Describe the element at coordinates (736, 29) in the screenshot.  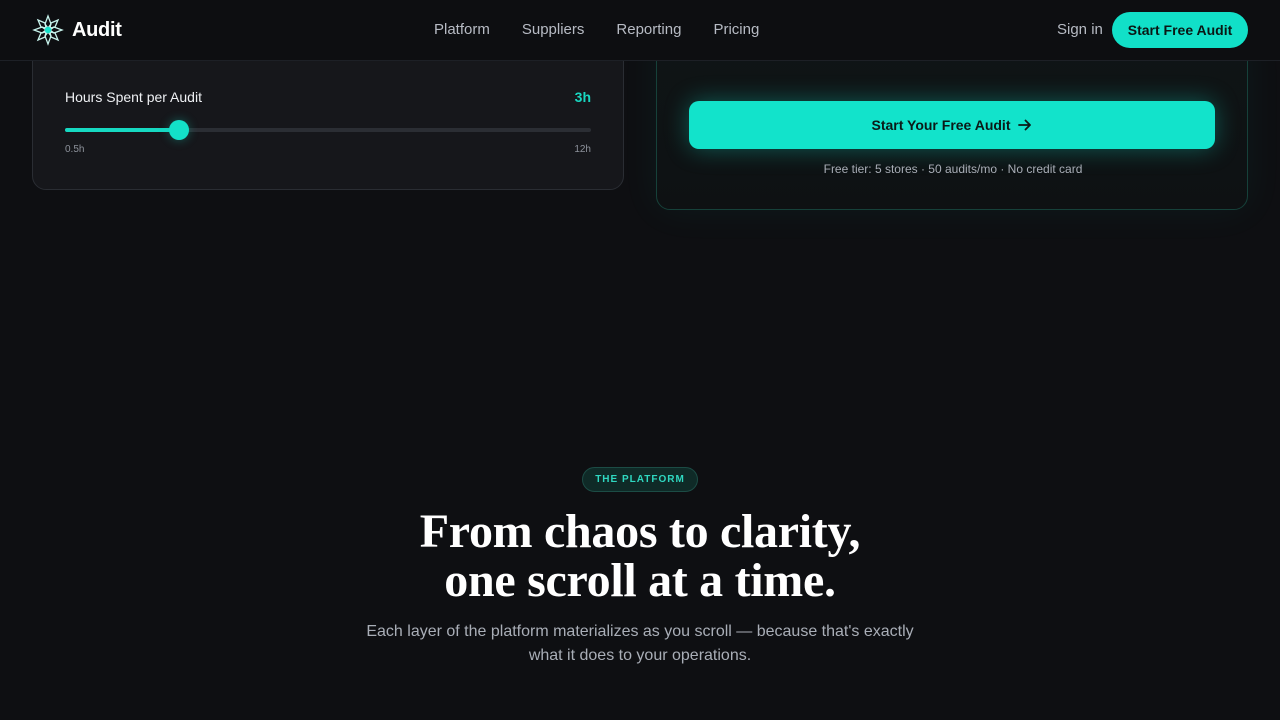
I see `nav-link-pricing: Pricing` at that location.